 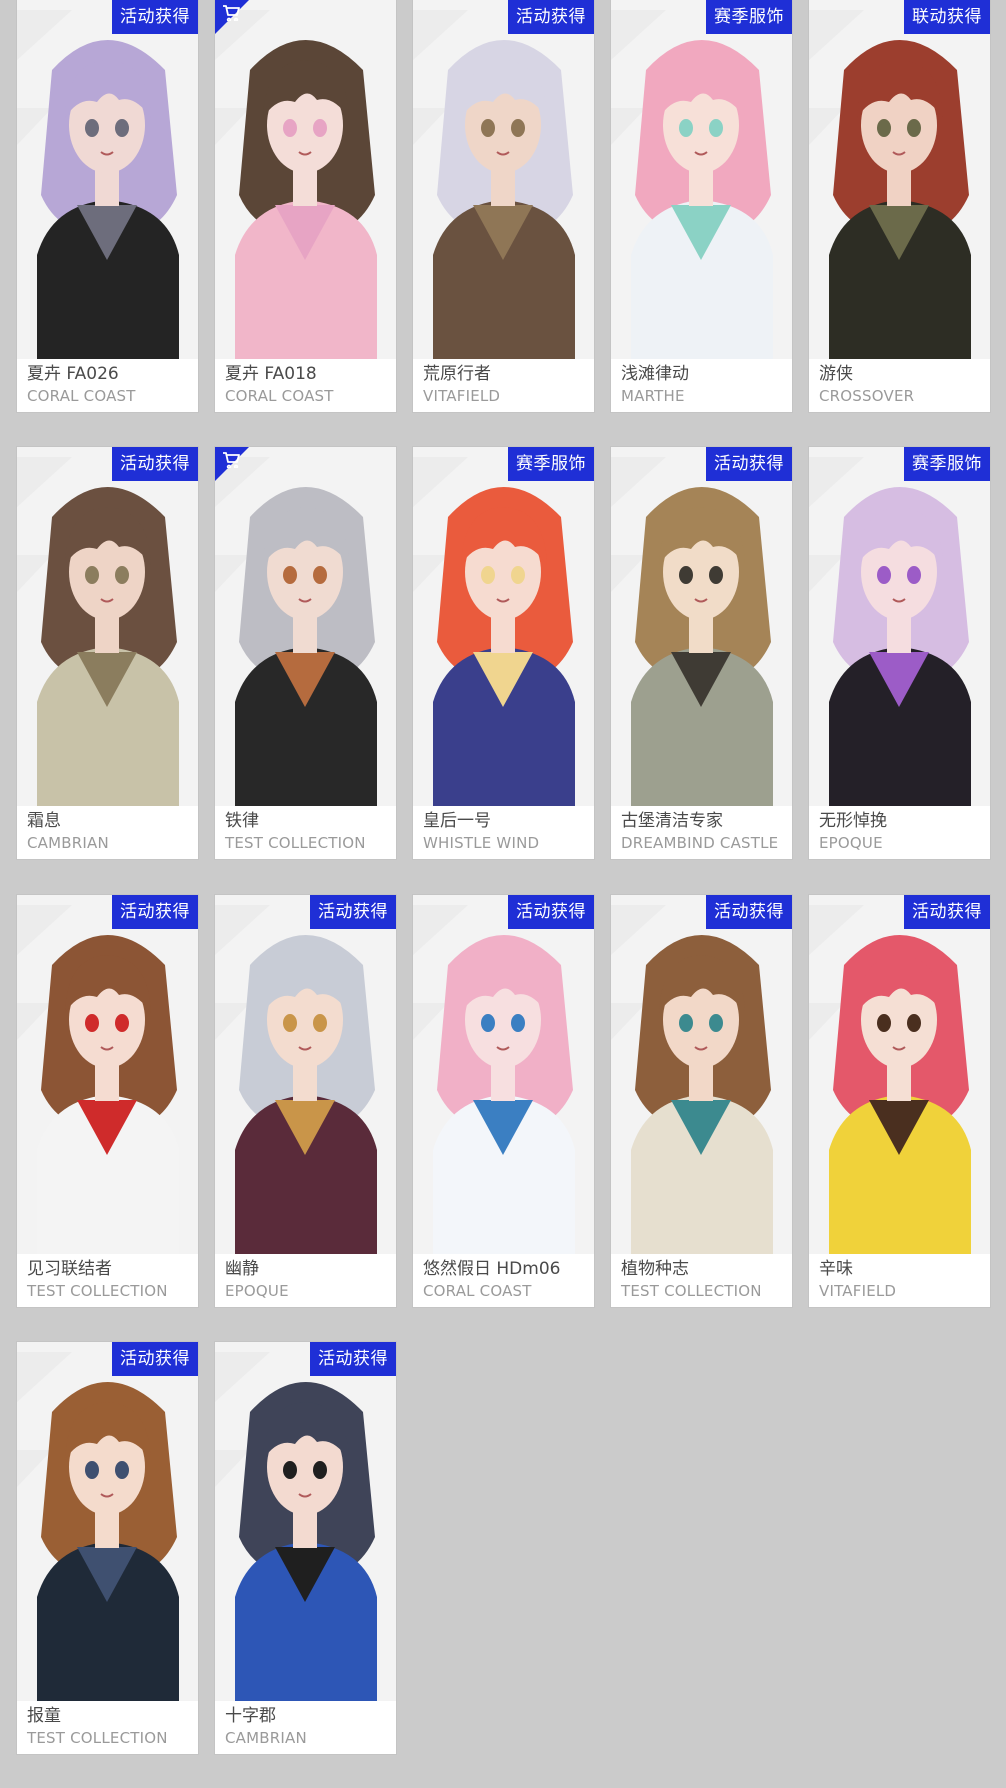 I want to click on skin-name: 辛味, so click(x=836, y=1269).